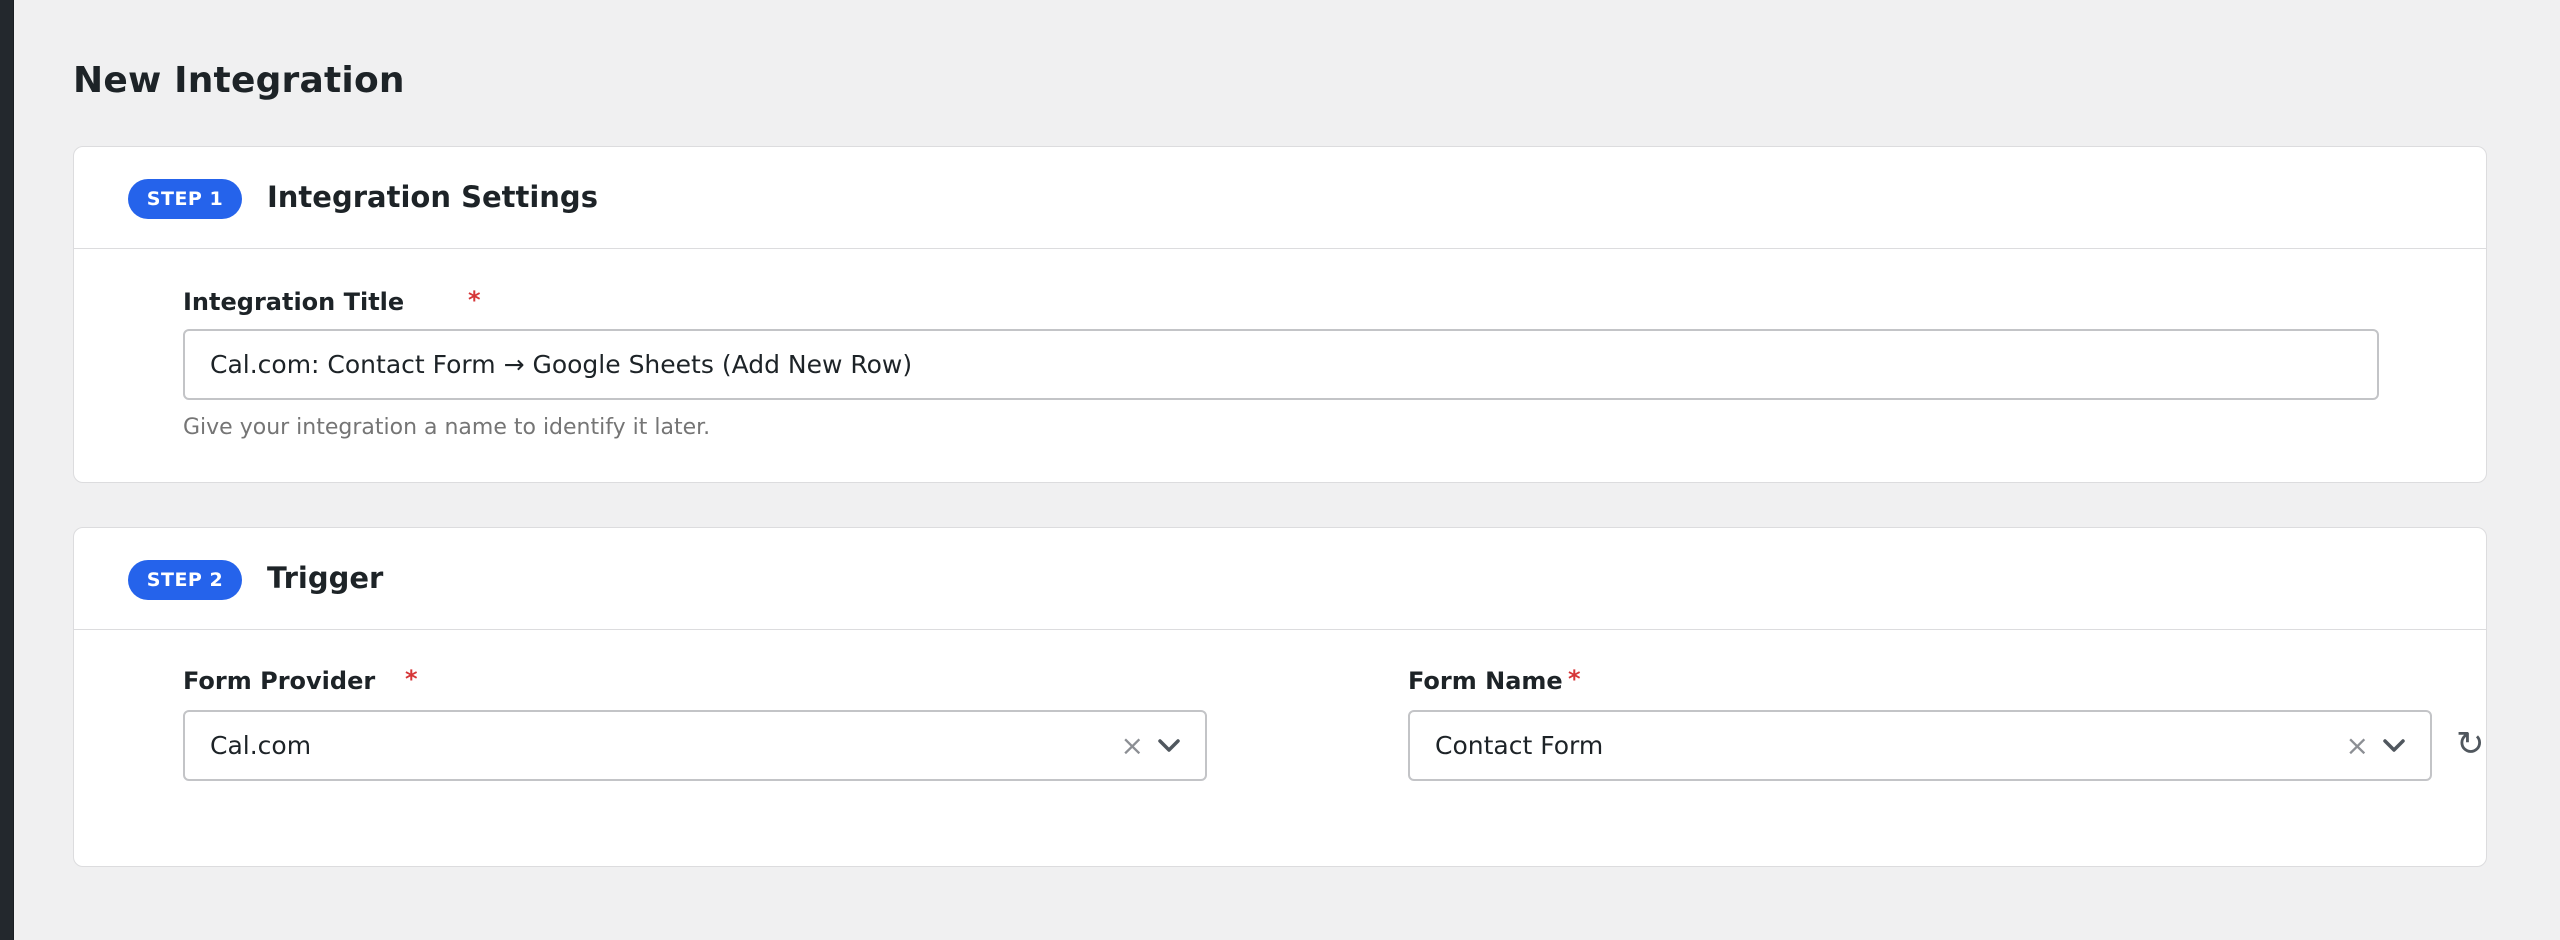  I want to click on step-badge: STEP 1, so click(185, 199).